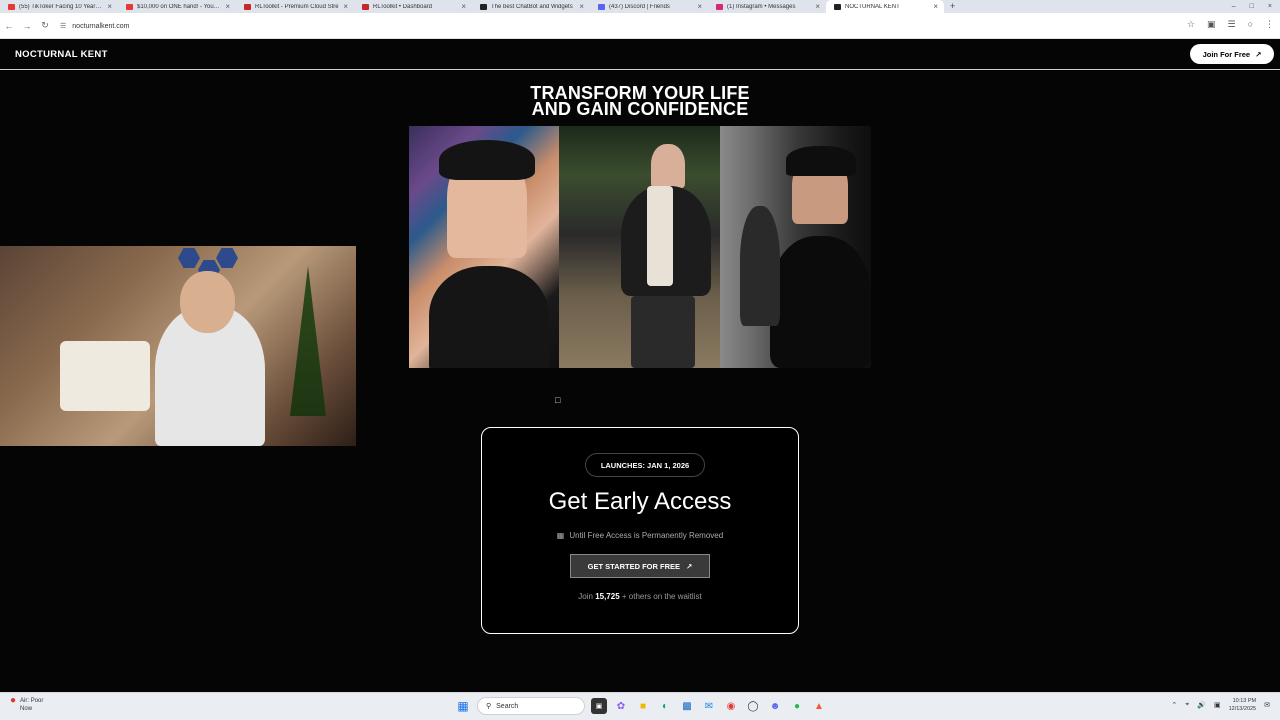  I want to click on search-label: Search, so click(507, 706).